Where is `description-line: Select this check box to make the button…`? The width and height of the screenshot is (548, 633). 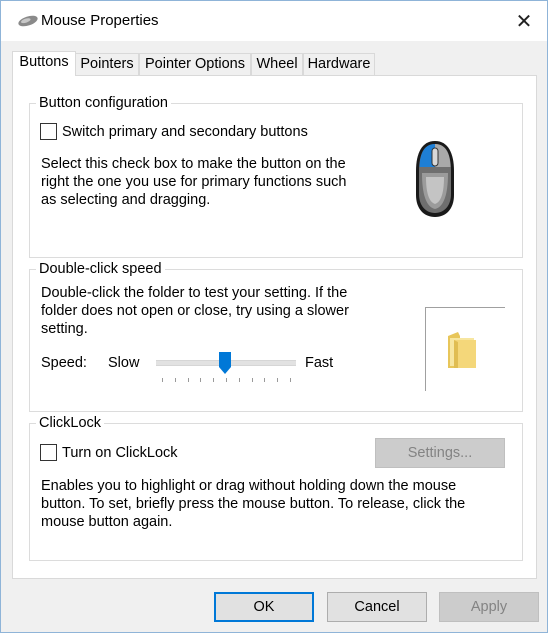 description-line: Select this check box to make the button… is located at coordinates (193, 164).